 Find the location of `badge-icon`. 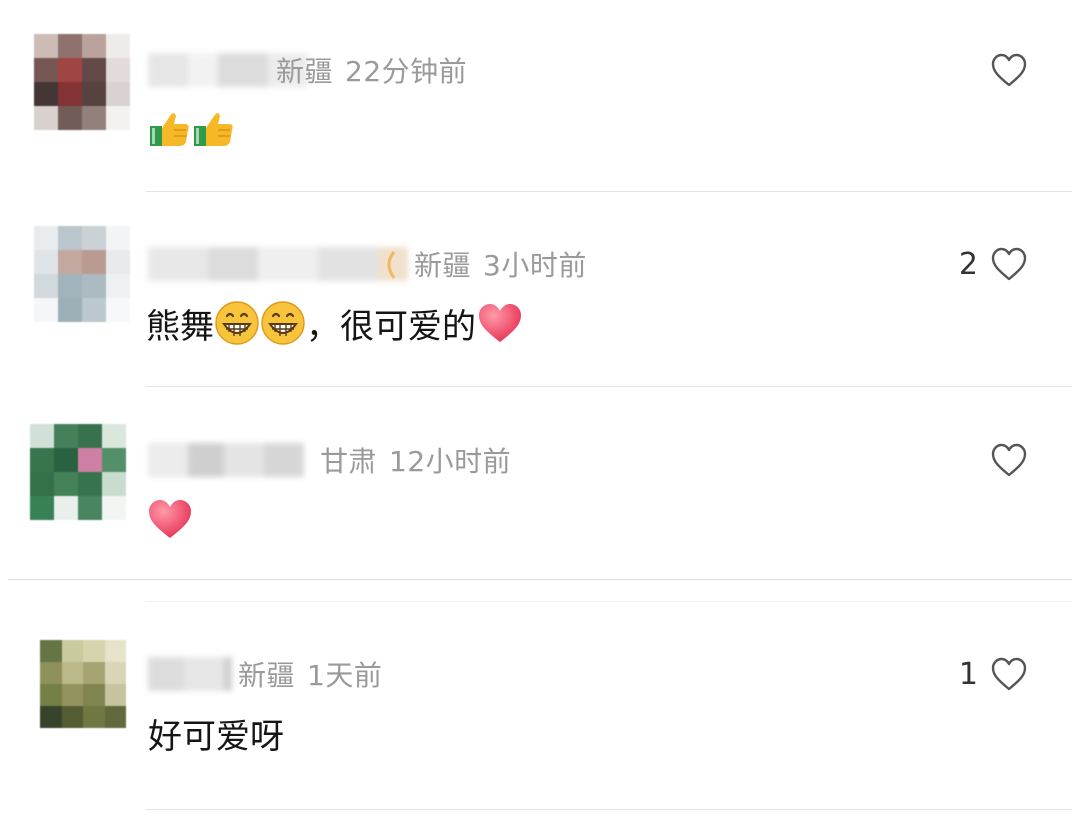

badge-icon is located at coordinates (391, 265).